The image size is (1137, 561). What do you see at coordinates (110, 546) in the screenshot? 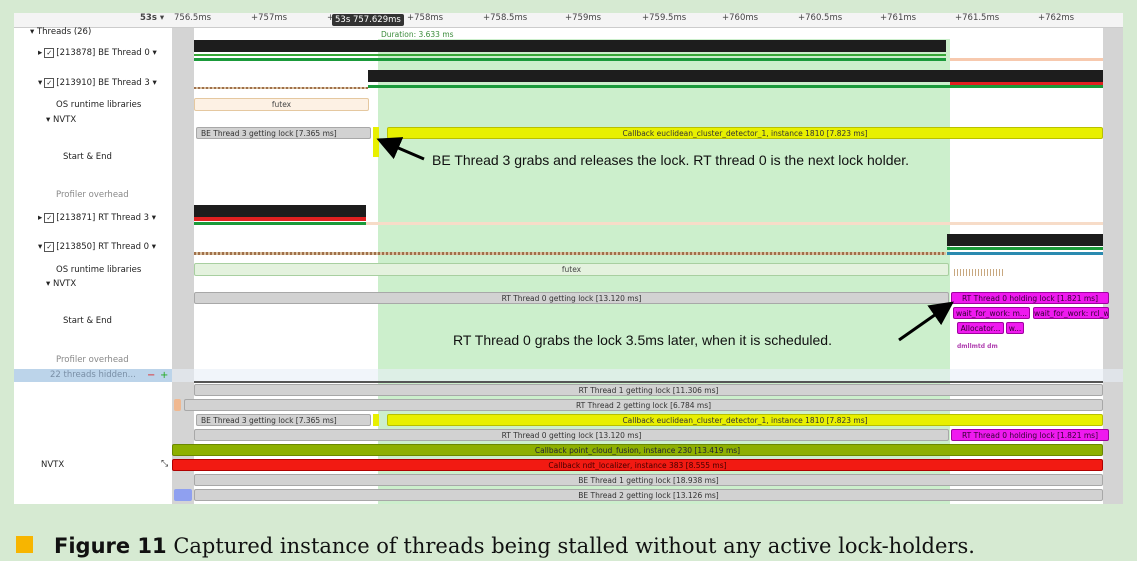
I see `caption-label: Figure 11` at bounding box center [110, 546].